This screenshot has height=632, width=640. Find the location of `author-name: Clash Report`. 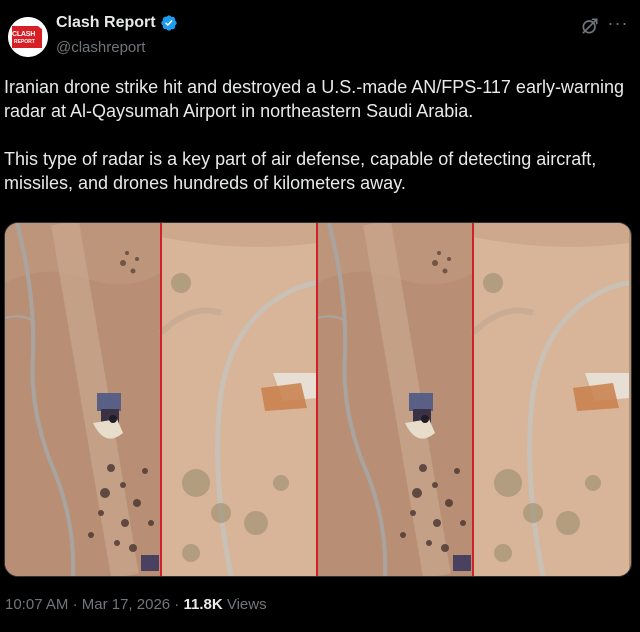

author-name: Clash Report is located at coordinates (106, 23).